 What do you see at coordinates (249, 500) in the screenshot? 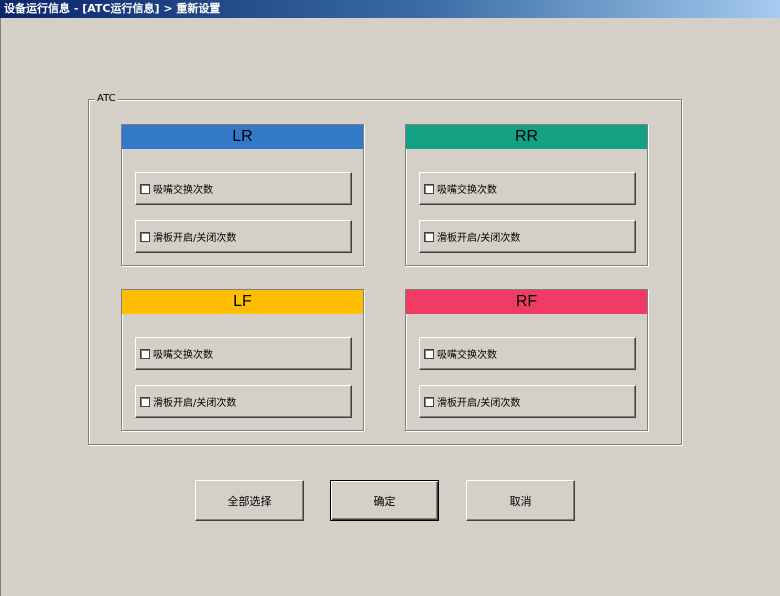
I see `select-all-button: 全部选择` at bounding box center [249, 500].